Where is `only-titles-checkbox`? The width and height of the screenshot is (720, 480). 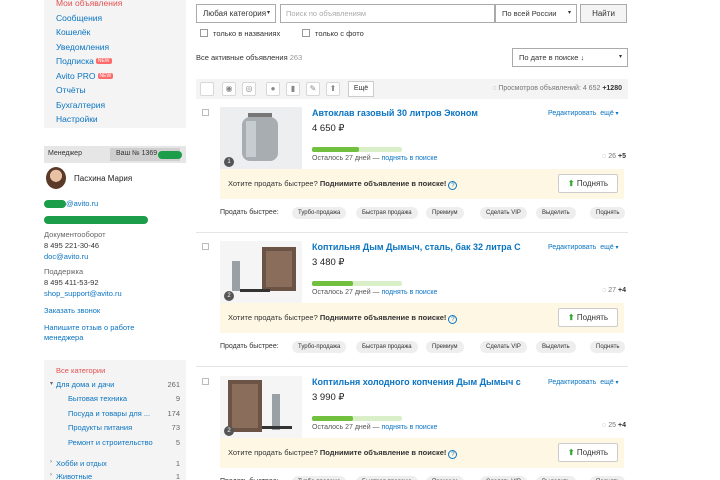
only-titles-checkbox is located at coordinates (204, 33).